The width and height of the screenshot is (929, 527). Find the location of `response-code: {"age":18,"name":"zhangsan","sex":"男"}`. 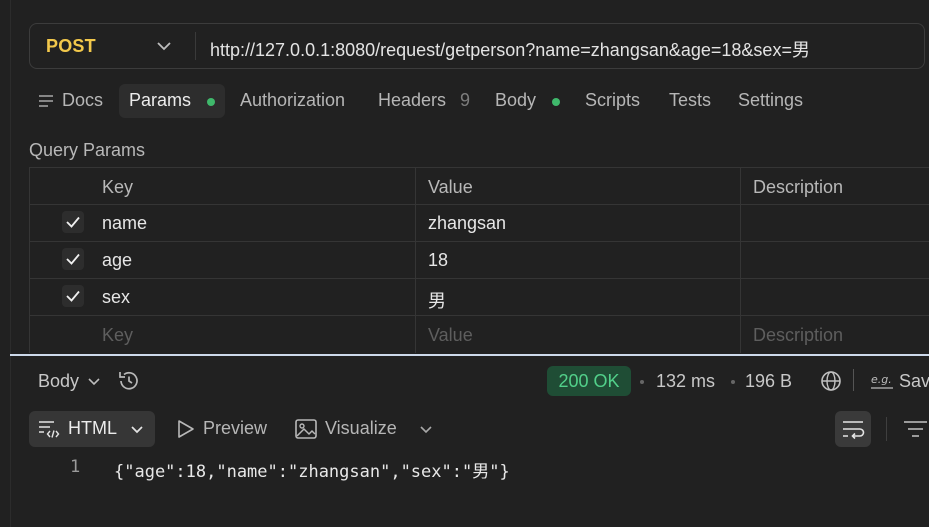

response-code: {"age":18,"name":"zhangsan","sex":"男"} is located at coordinates (312, 469).